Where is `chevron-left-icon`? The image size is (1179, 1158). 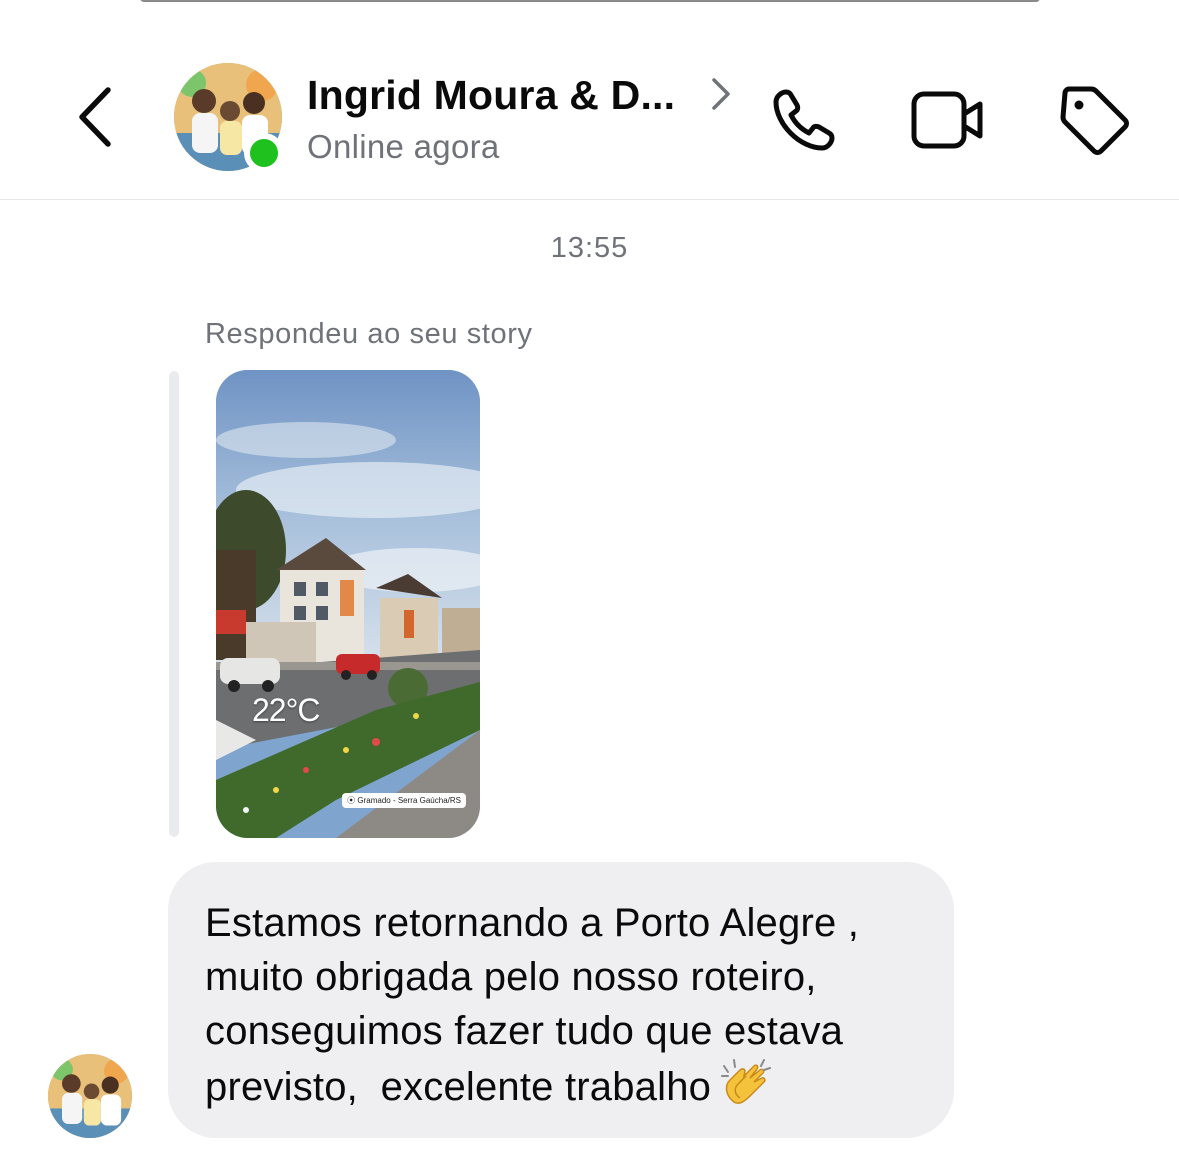 chevron-left-icon is located at coordinates (95, 117).